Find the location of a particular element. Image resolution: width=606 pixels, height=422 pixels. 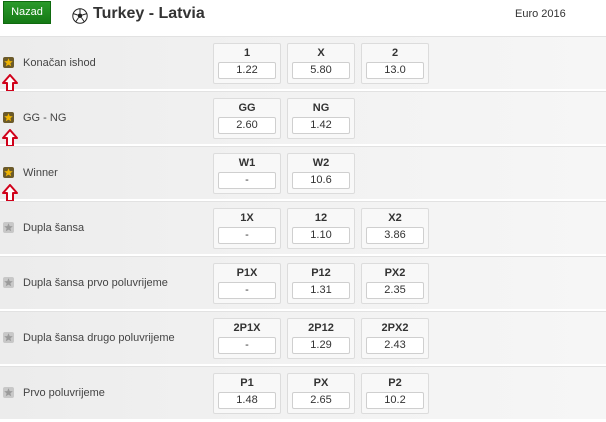

odds-value: 1.42 is located at coordinates (321, 125).